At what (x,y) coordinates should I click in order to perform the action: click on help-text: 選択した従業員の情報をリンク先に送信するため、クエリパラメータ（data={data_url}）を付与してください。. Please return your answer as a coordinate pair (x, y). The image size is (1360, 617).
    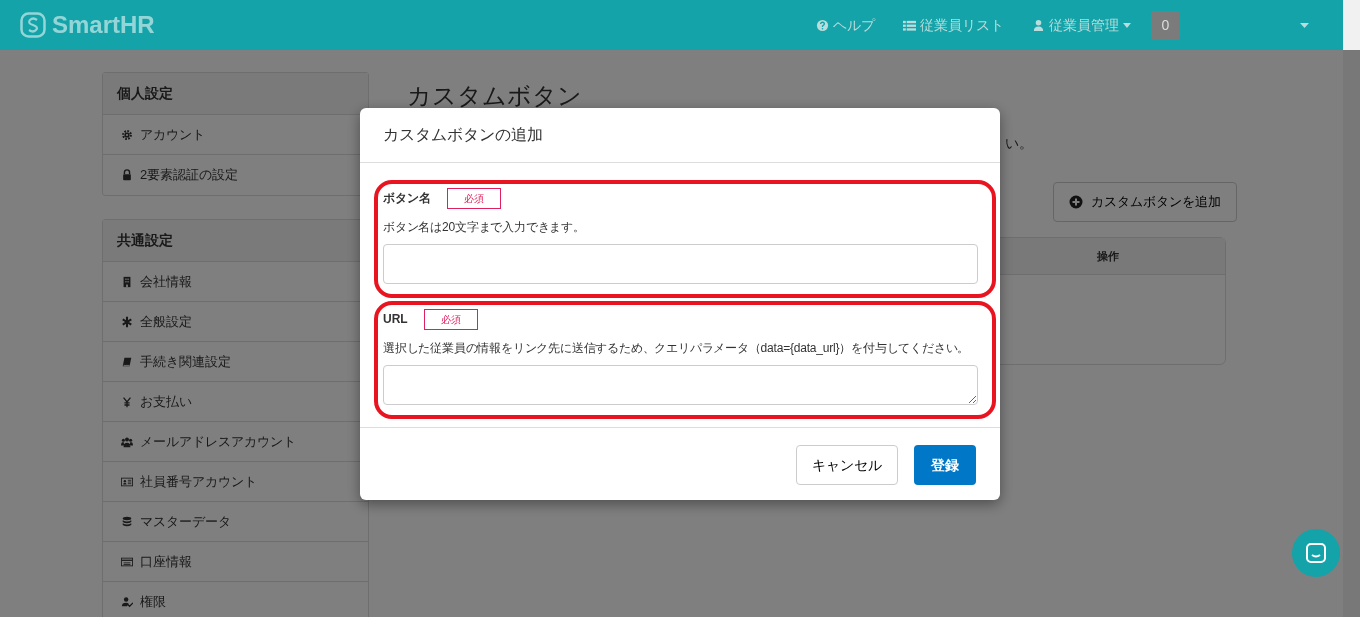
    Looking at the image, I should click on (677, 348).